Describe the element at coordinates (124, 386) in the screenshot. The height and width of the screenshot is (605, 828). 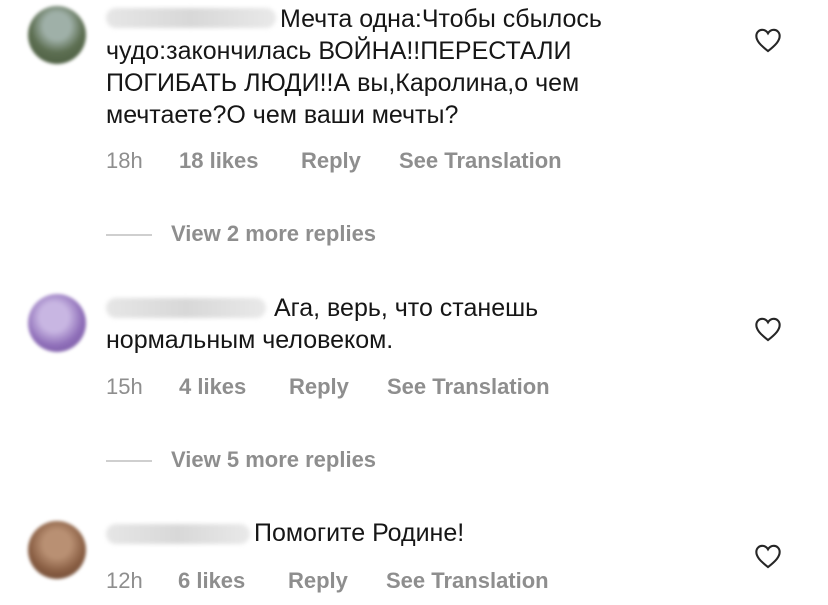
I see `comment-time: 15h` at that location.